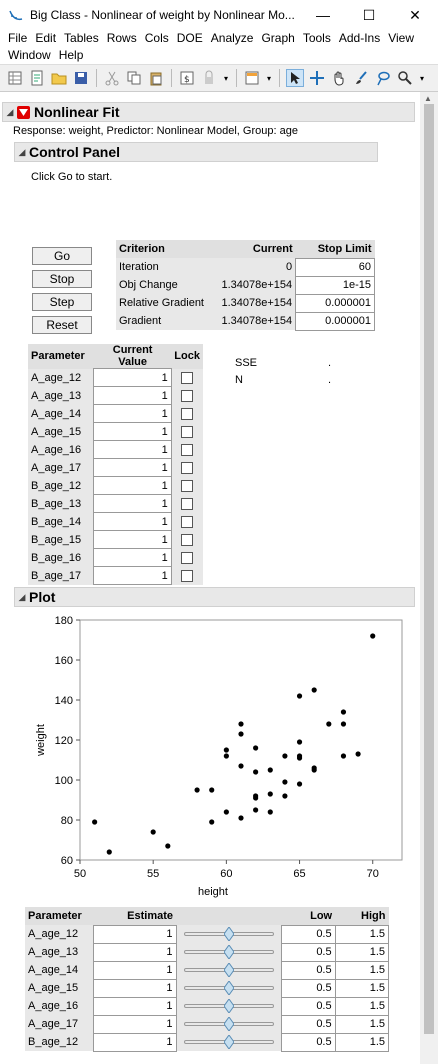  What do you see at coordinates (214, 597) in the screenshot?
I see `plot-header: ◢ Plot` at bounding box center [214, 597].